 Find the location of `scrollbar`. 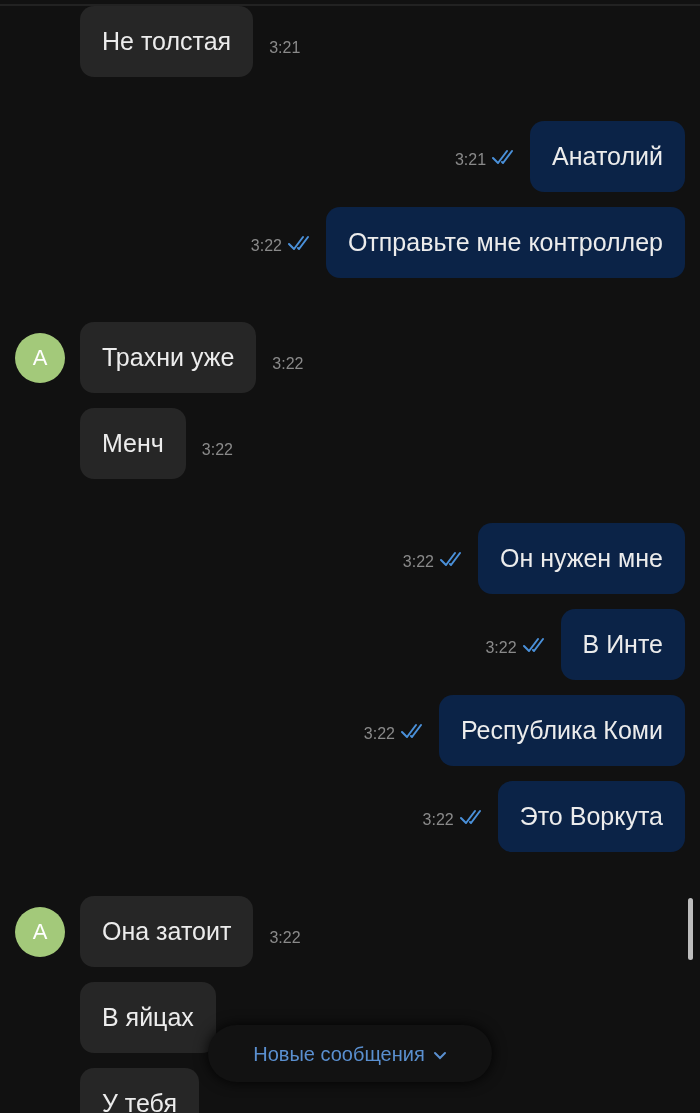

scrollbar is located at coordinates (690, 929).